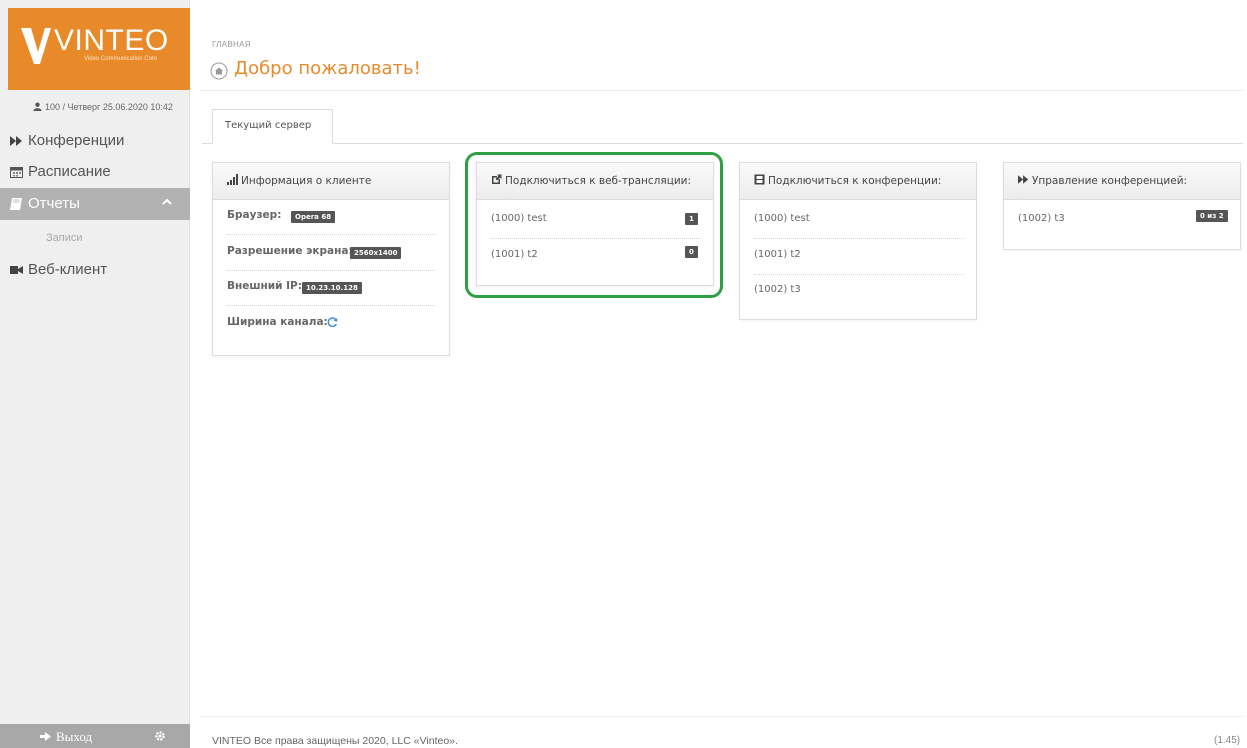 The image size is (1247, 748). What do you see at coordinates (231, 44) in the screenshot?
I see `breadcrumb: ГЛАВНАЯ` at bounding box center [231, 44].